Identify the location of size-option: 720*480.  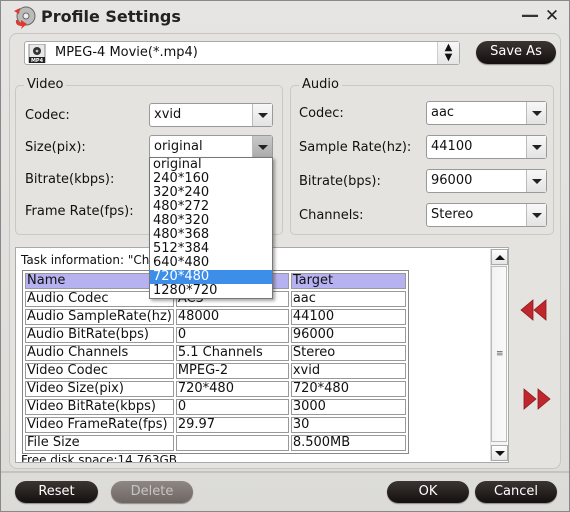
(211, 277).